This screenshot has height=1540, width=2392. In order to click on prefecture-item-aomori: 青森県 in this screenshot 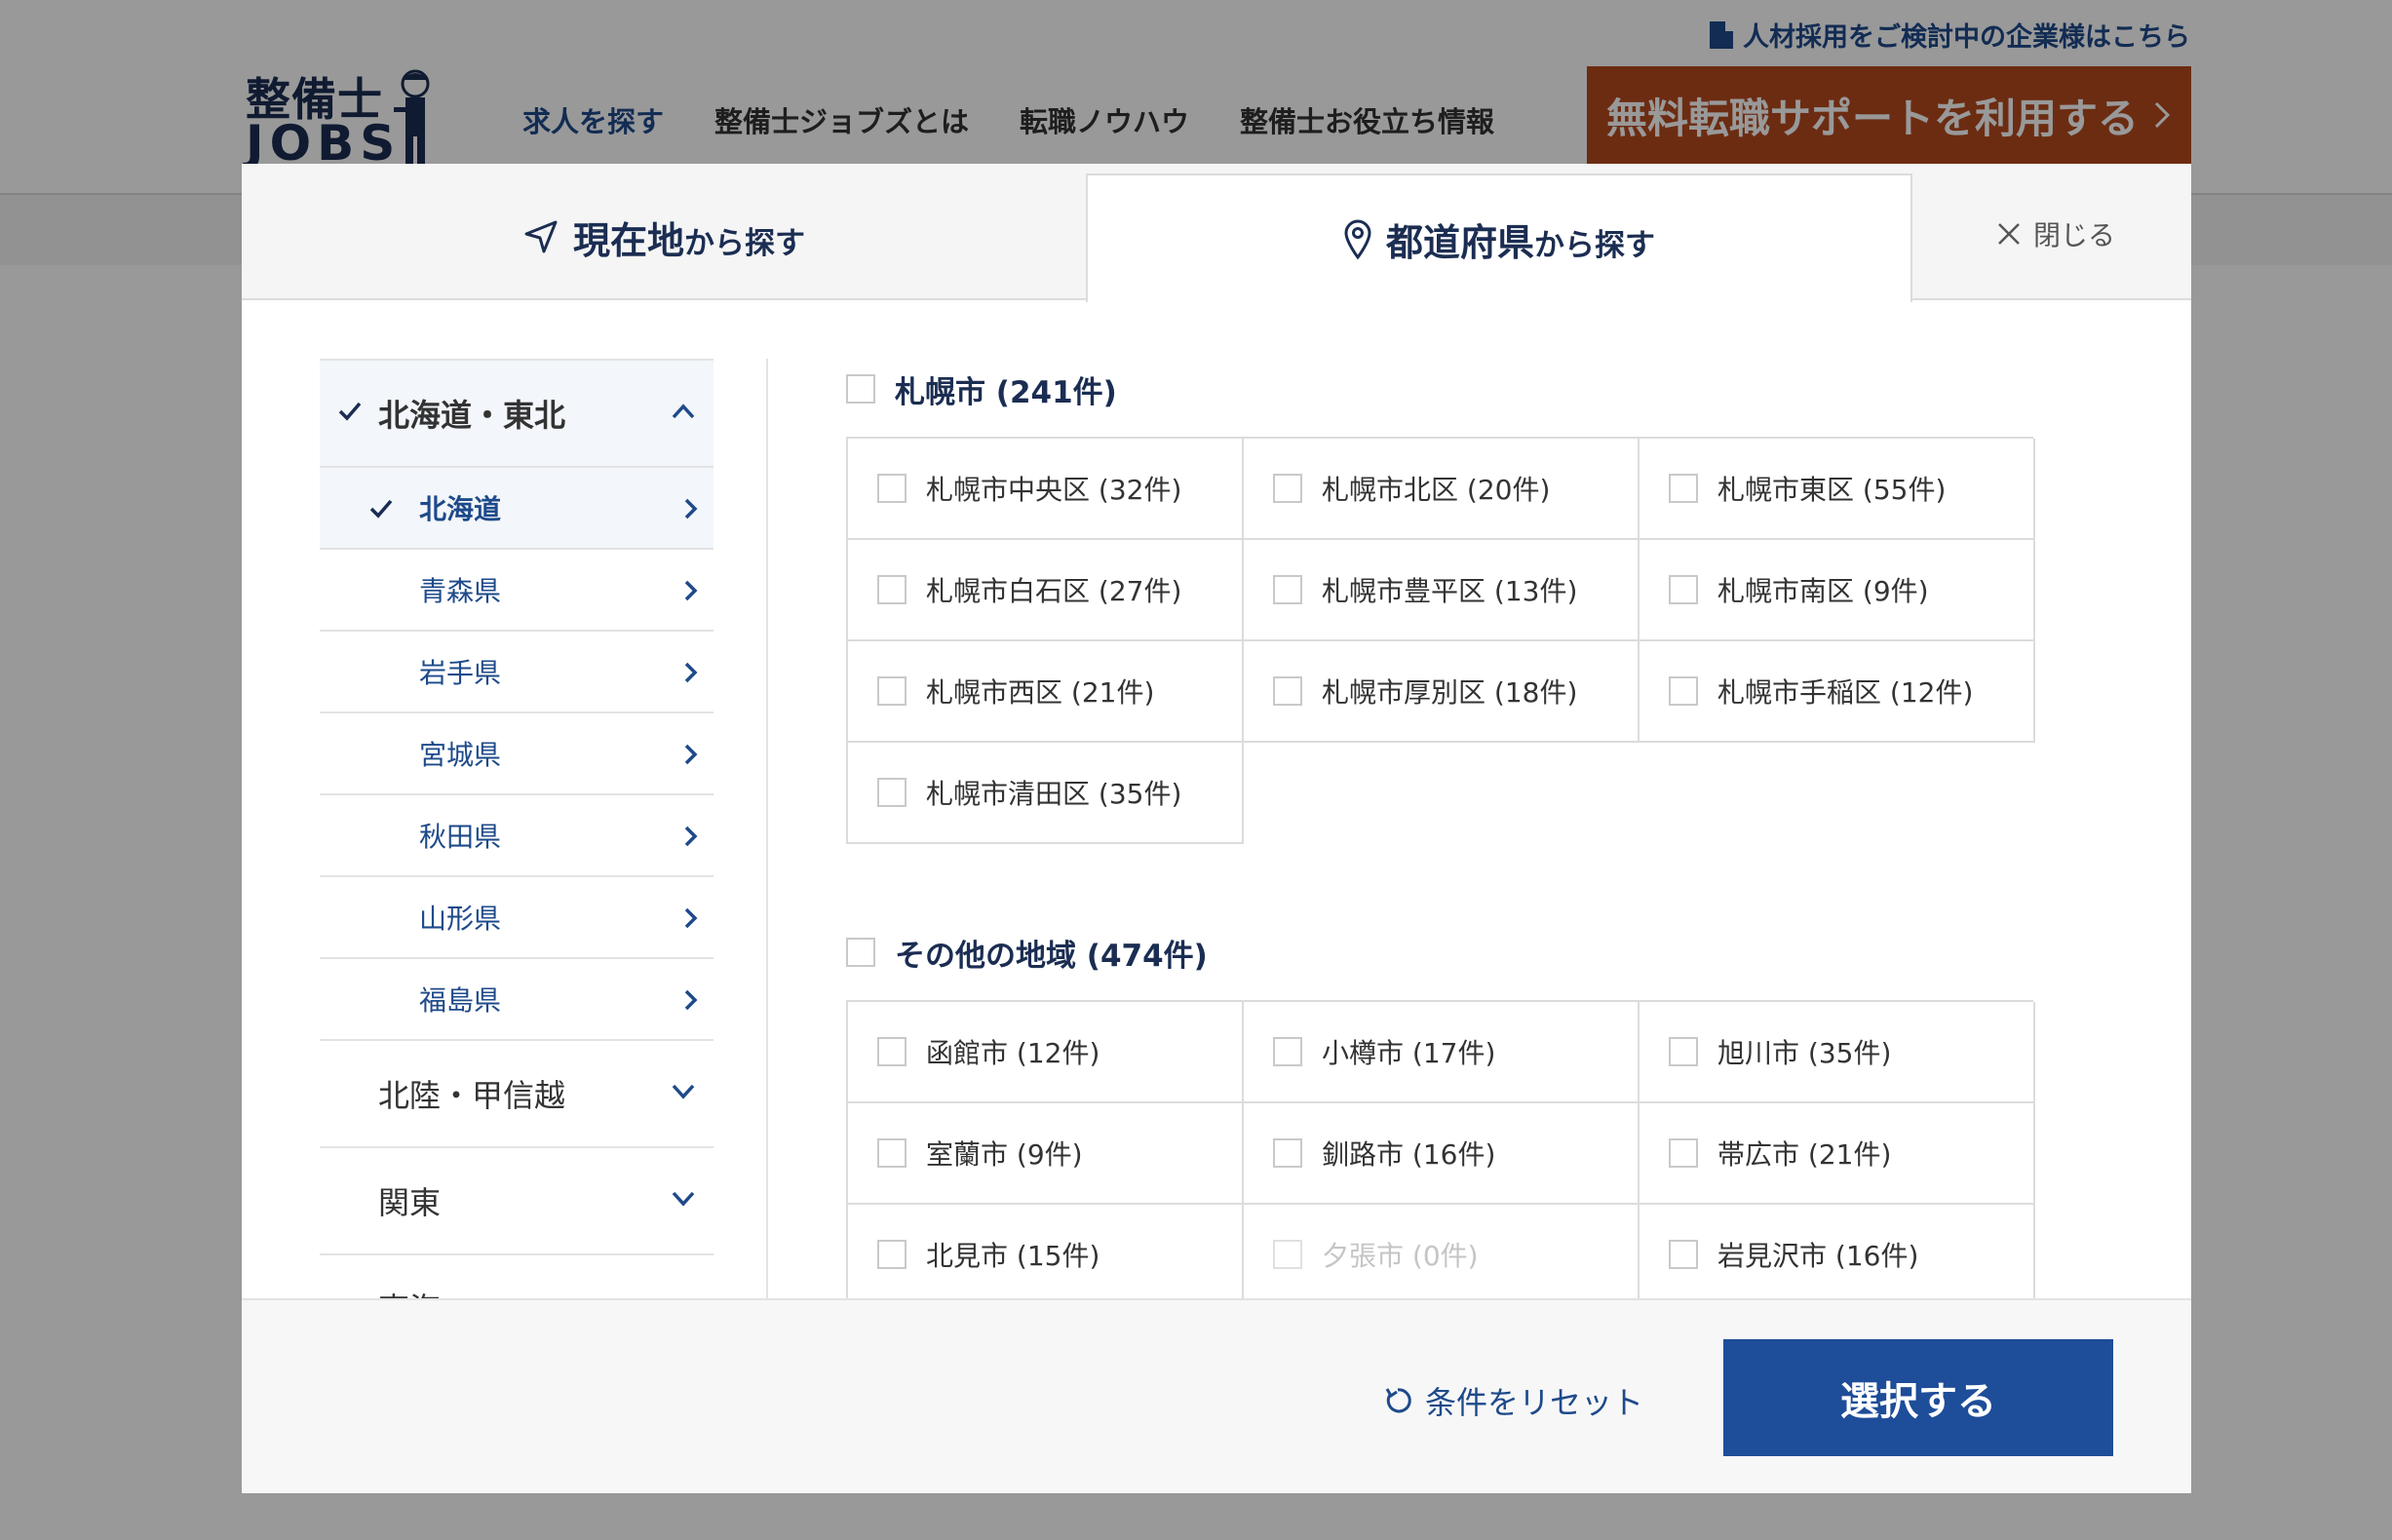, I will do `click(517, 589)`.